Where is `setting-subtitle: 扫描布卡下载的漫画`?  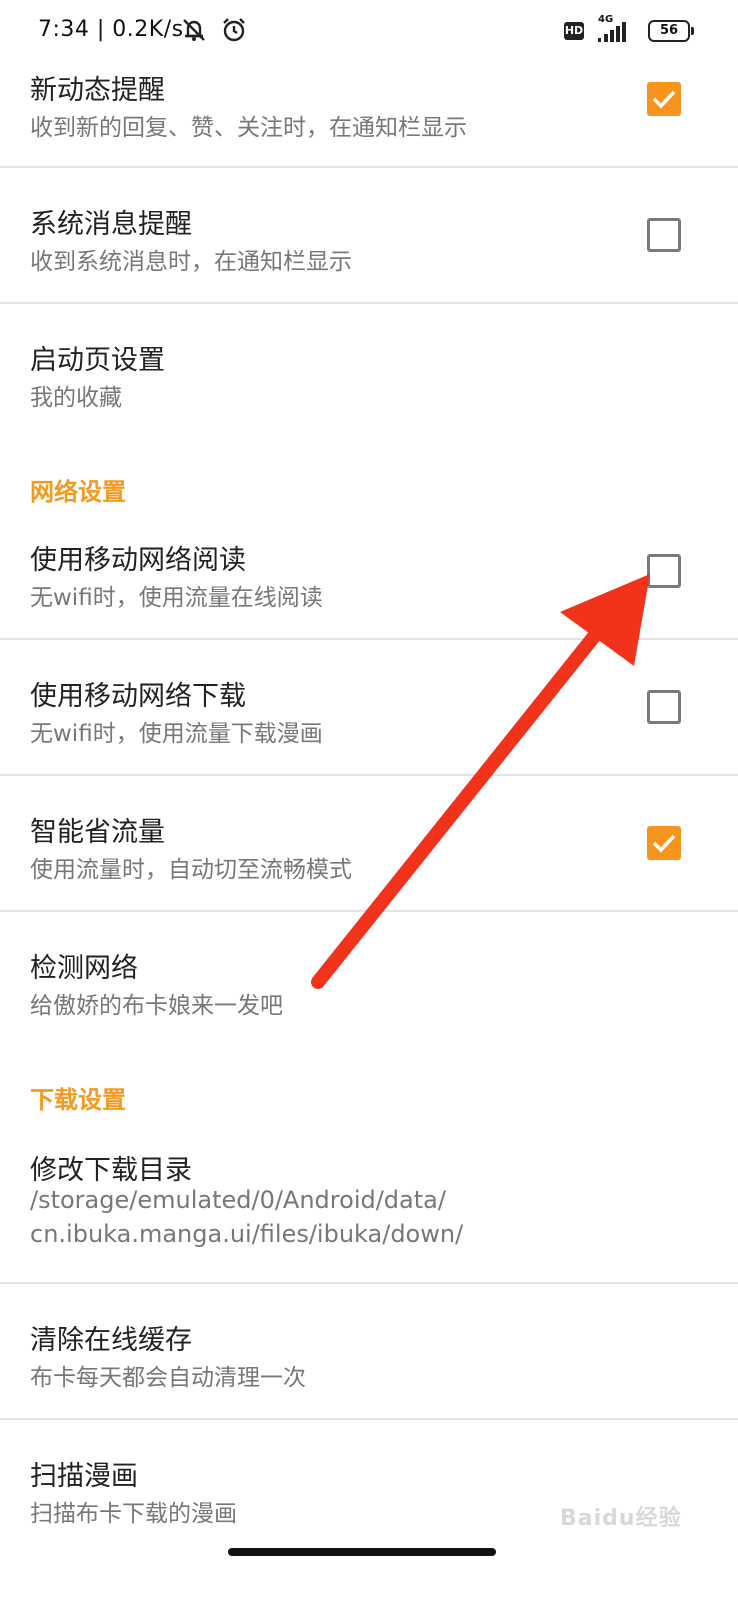 setting-subtitle: 扫描布卡下载的漫画 is located at coordinates (133, 1514).